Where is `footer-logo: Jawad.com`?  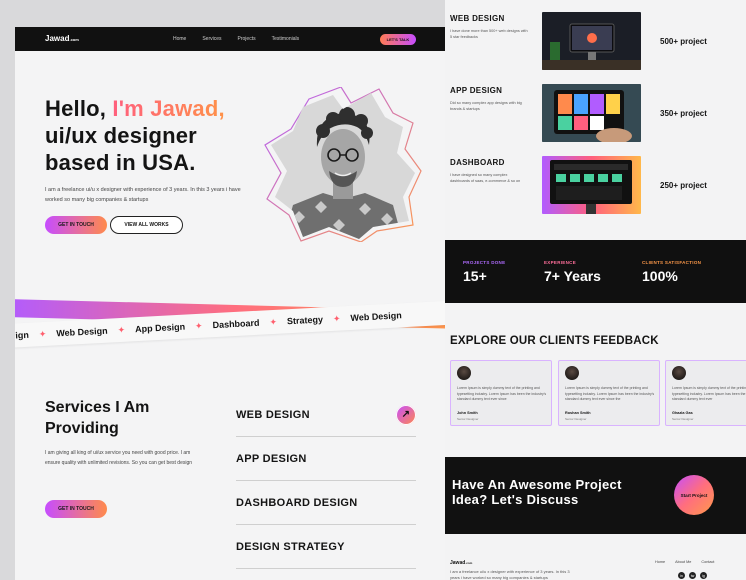
footer-logo: Jawad.com is located at coordinates (461, 563).